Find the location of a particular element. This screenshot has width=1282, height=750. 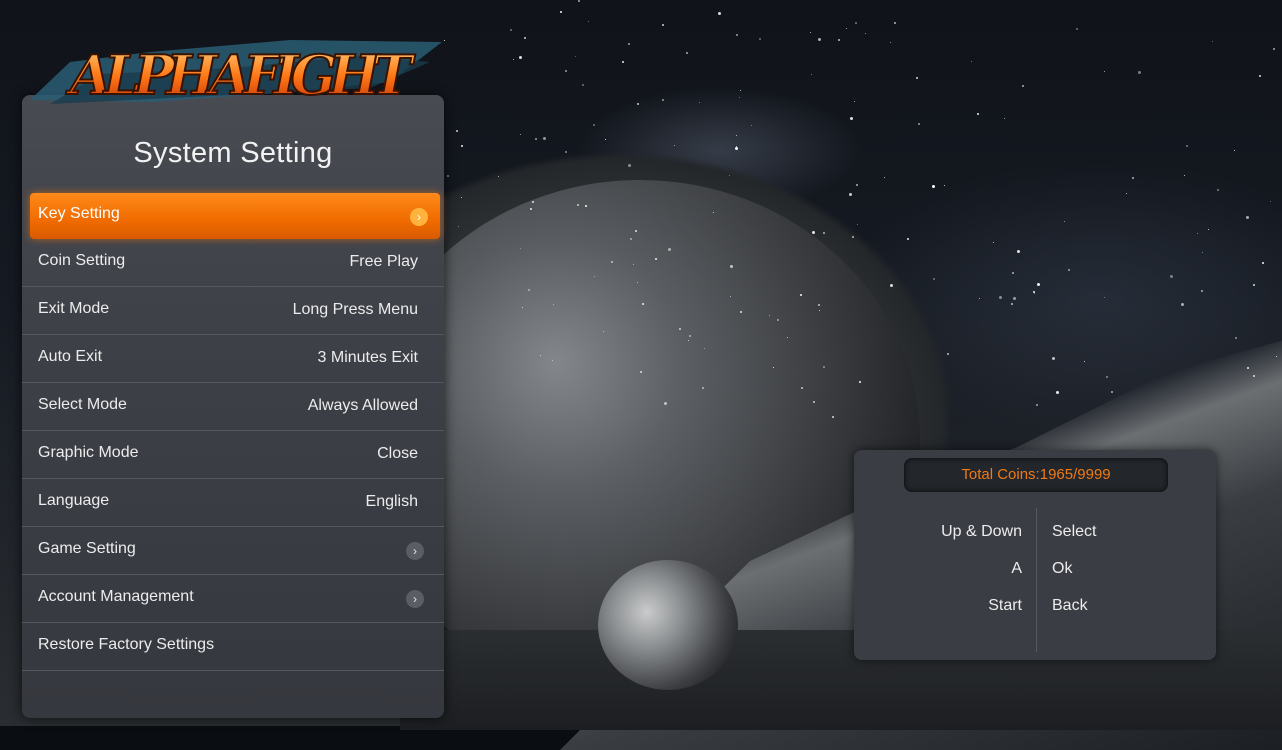

menu-item-label: Coin Setting is located at coordinates (82, 260).